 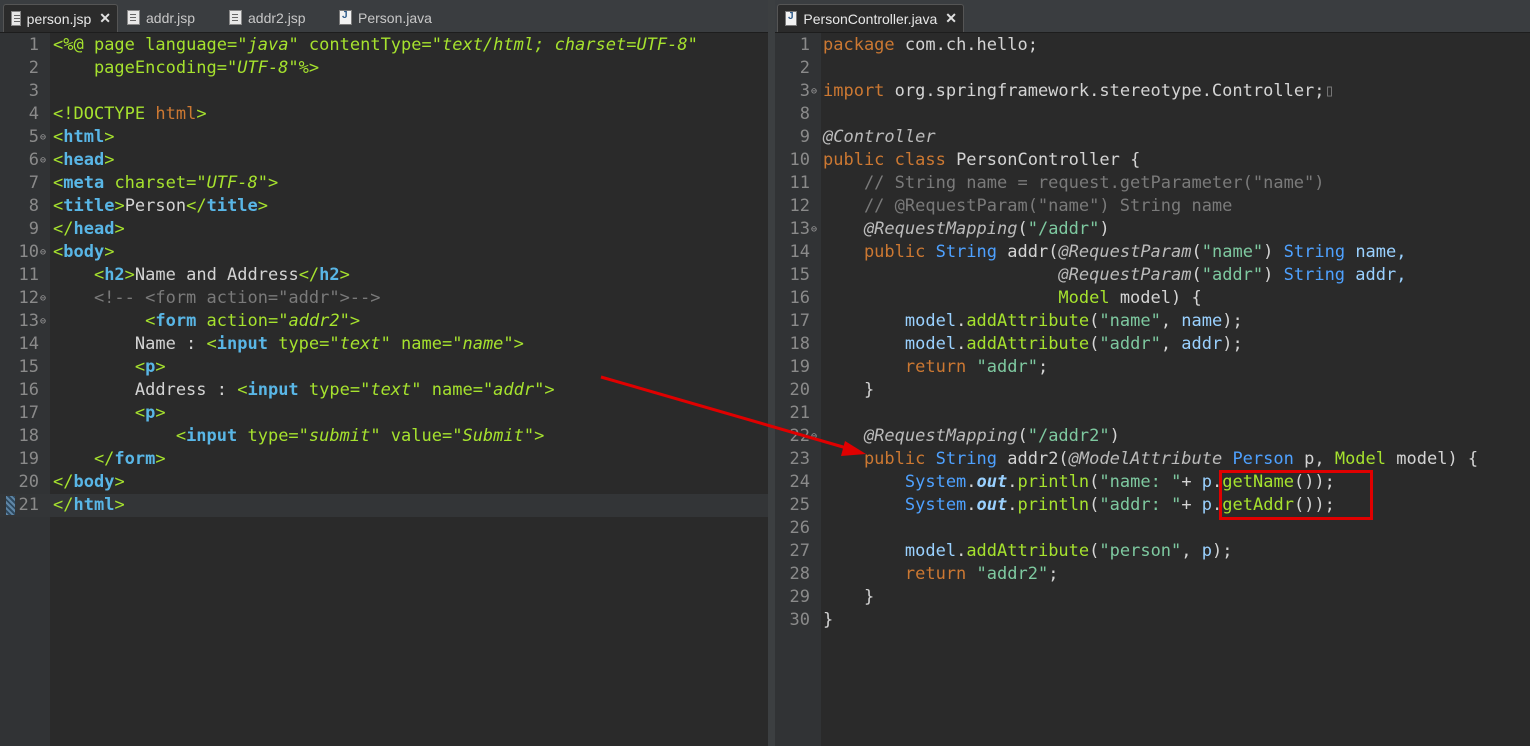 I want to click on code-token: p, so click(x=1207, y=505).